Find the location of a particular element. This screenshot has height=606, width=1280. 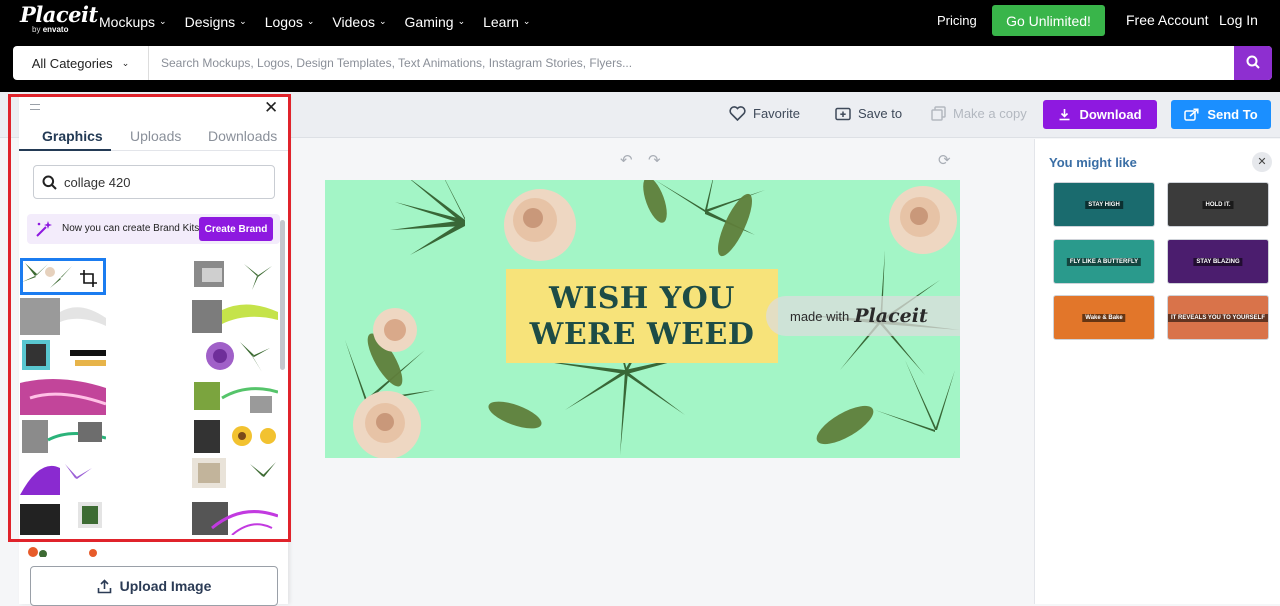

global-search: All Categories ⌄ is located at coordinates (642, 63).